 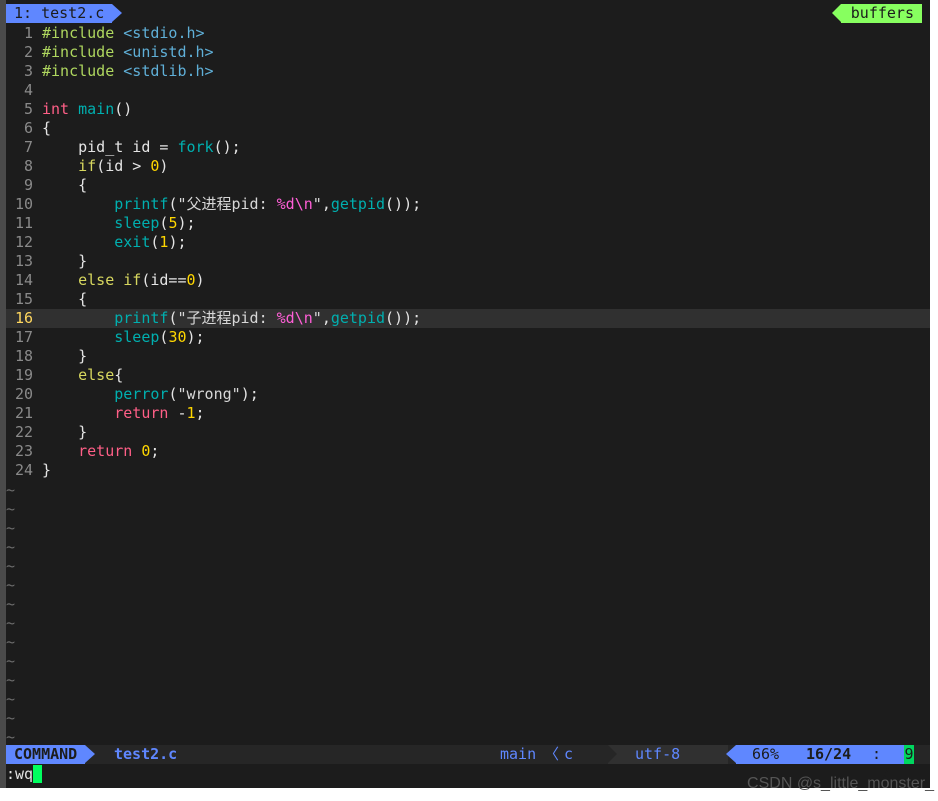 I want to click on line-text: #include <stdlib.h>, so click(x=128, y=71).